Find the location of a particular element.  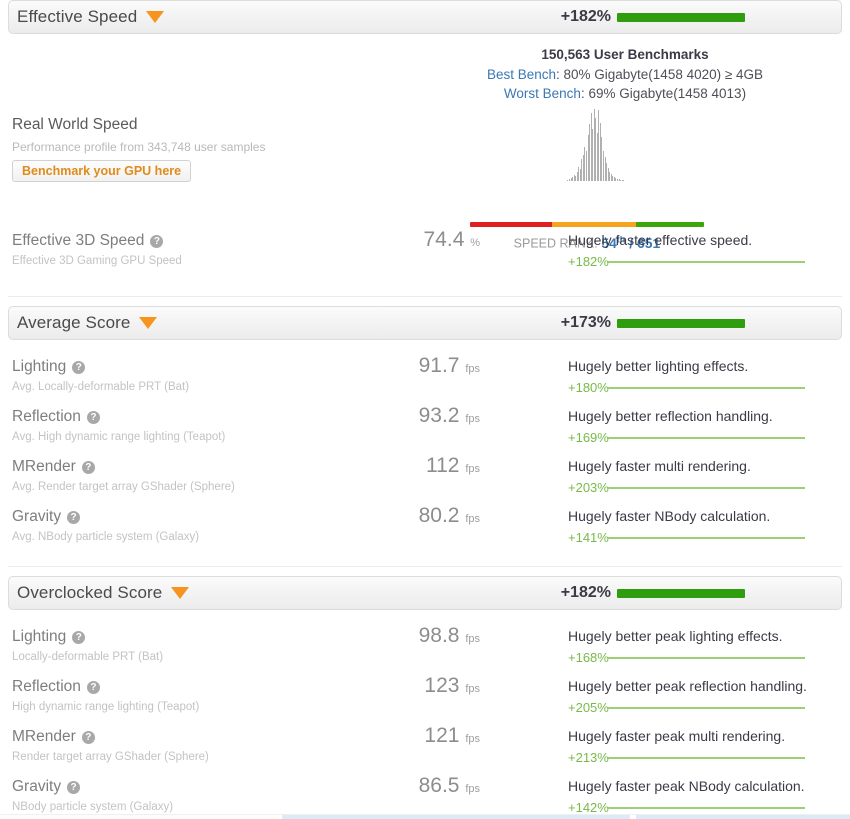

metric-name: Effective 3D Speed ? is located at coordinates (88, 241).